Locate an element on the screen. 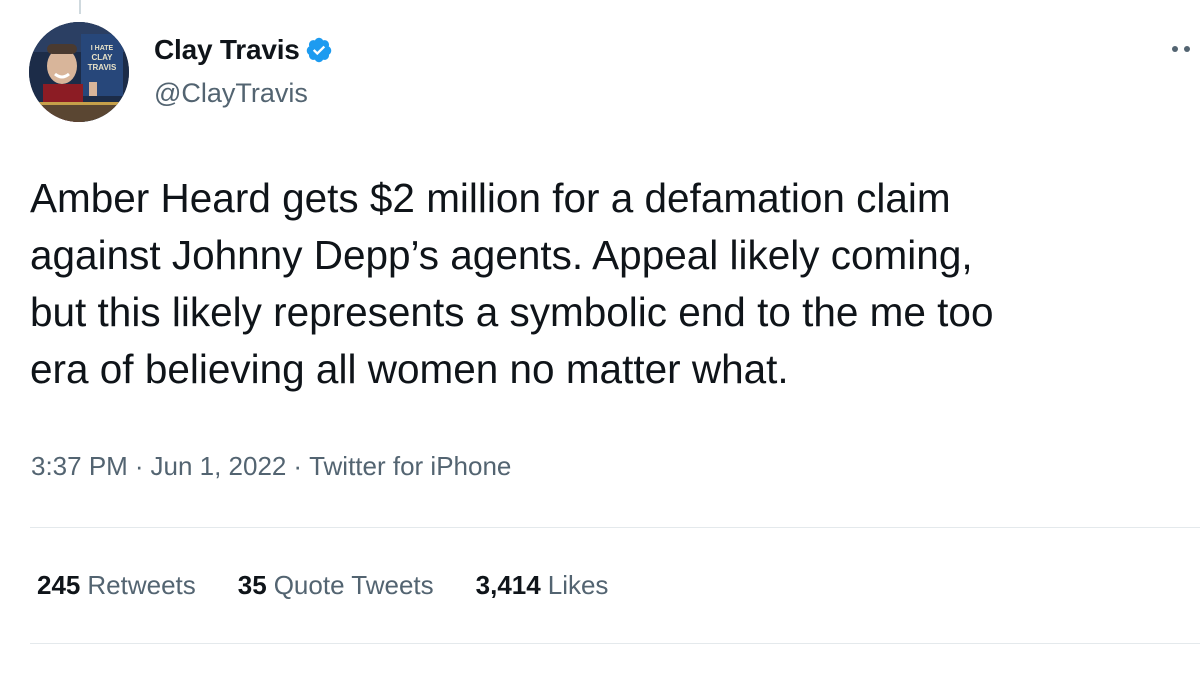 This screenshot has width=1200, height=675. svg-text: I HATE is located at coordinates (102, 48).